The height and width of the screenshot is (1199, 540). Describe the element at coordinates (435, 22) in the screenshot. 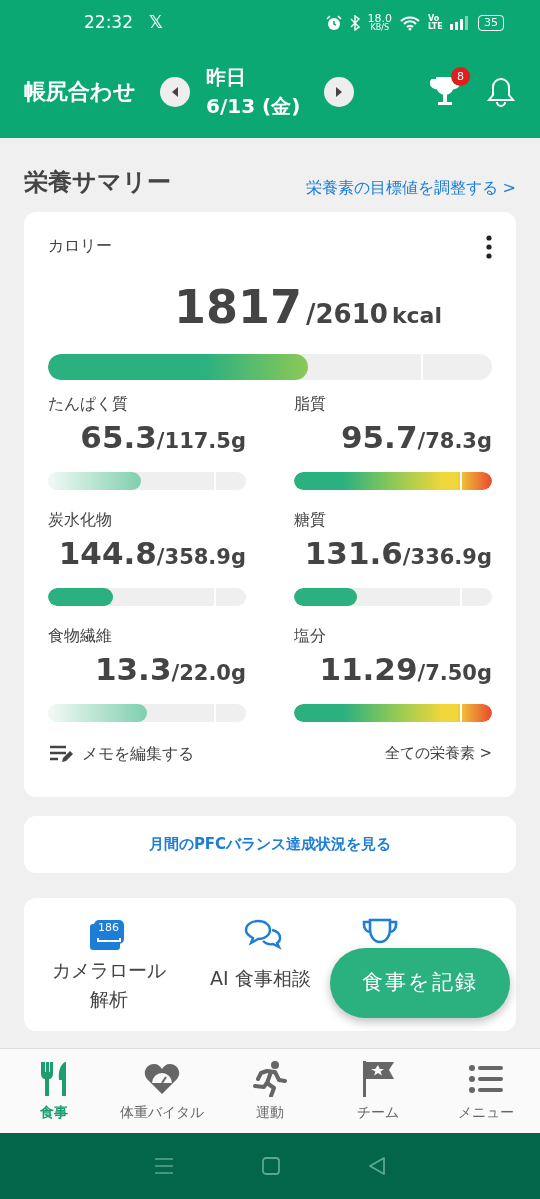

I see `volte-label: Vo LTE` at that location.